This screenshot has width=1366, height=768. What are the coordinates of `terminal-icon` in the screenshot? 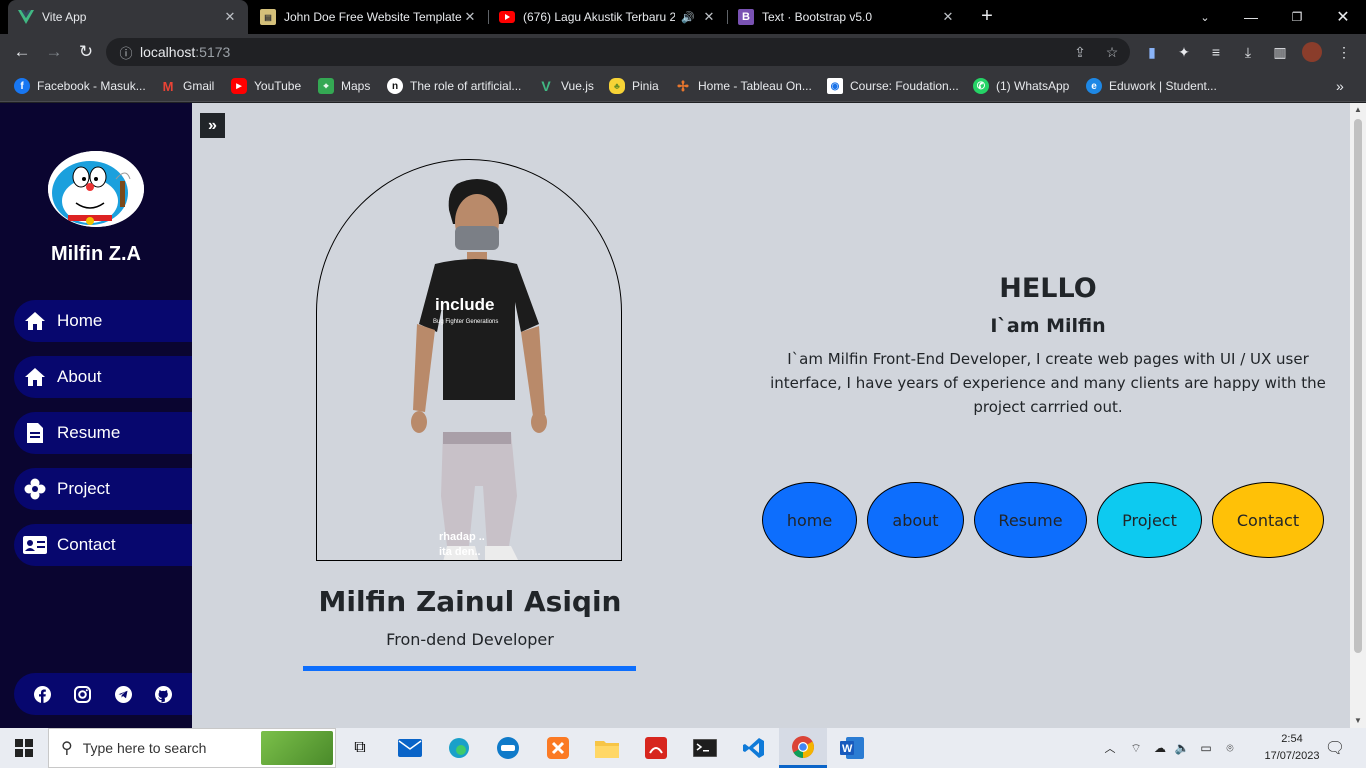 It's located at (705, 748).